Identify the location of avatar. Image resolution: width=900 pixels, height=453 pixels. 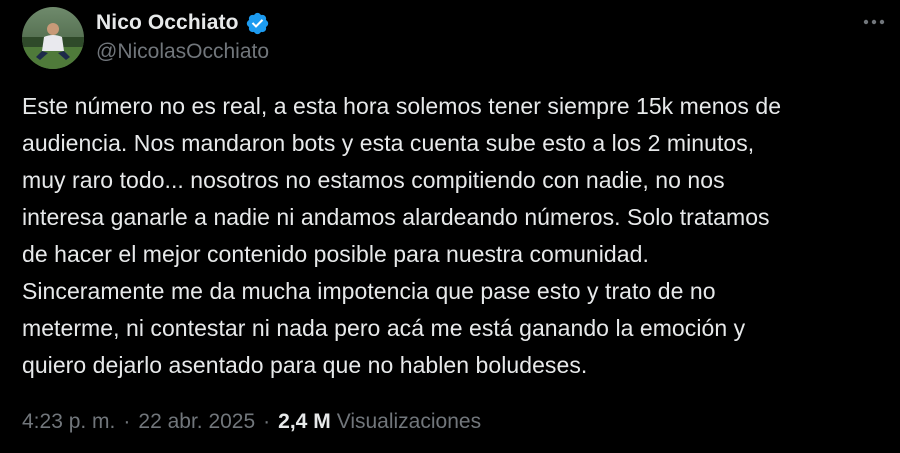
(53, 38).